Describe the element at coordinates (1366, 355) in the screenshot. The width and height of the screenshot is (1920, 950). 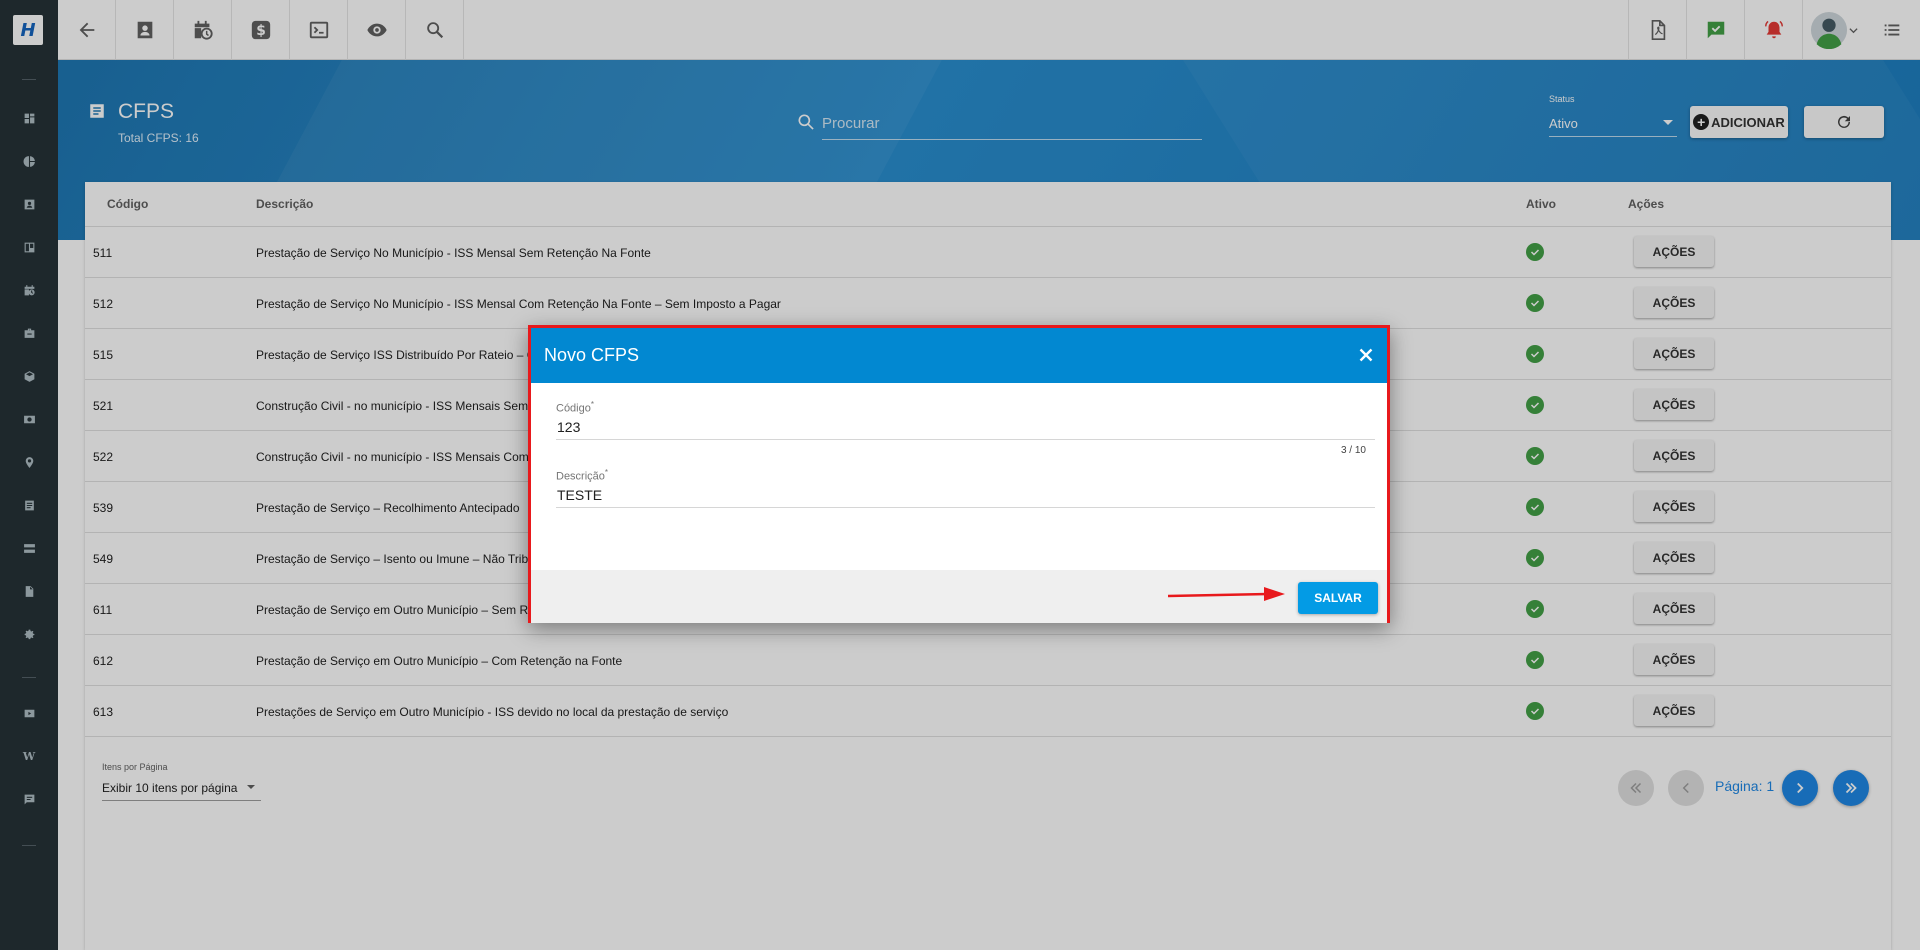
I see `close-icon` at that location.